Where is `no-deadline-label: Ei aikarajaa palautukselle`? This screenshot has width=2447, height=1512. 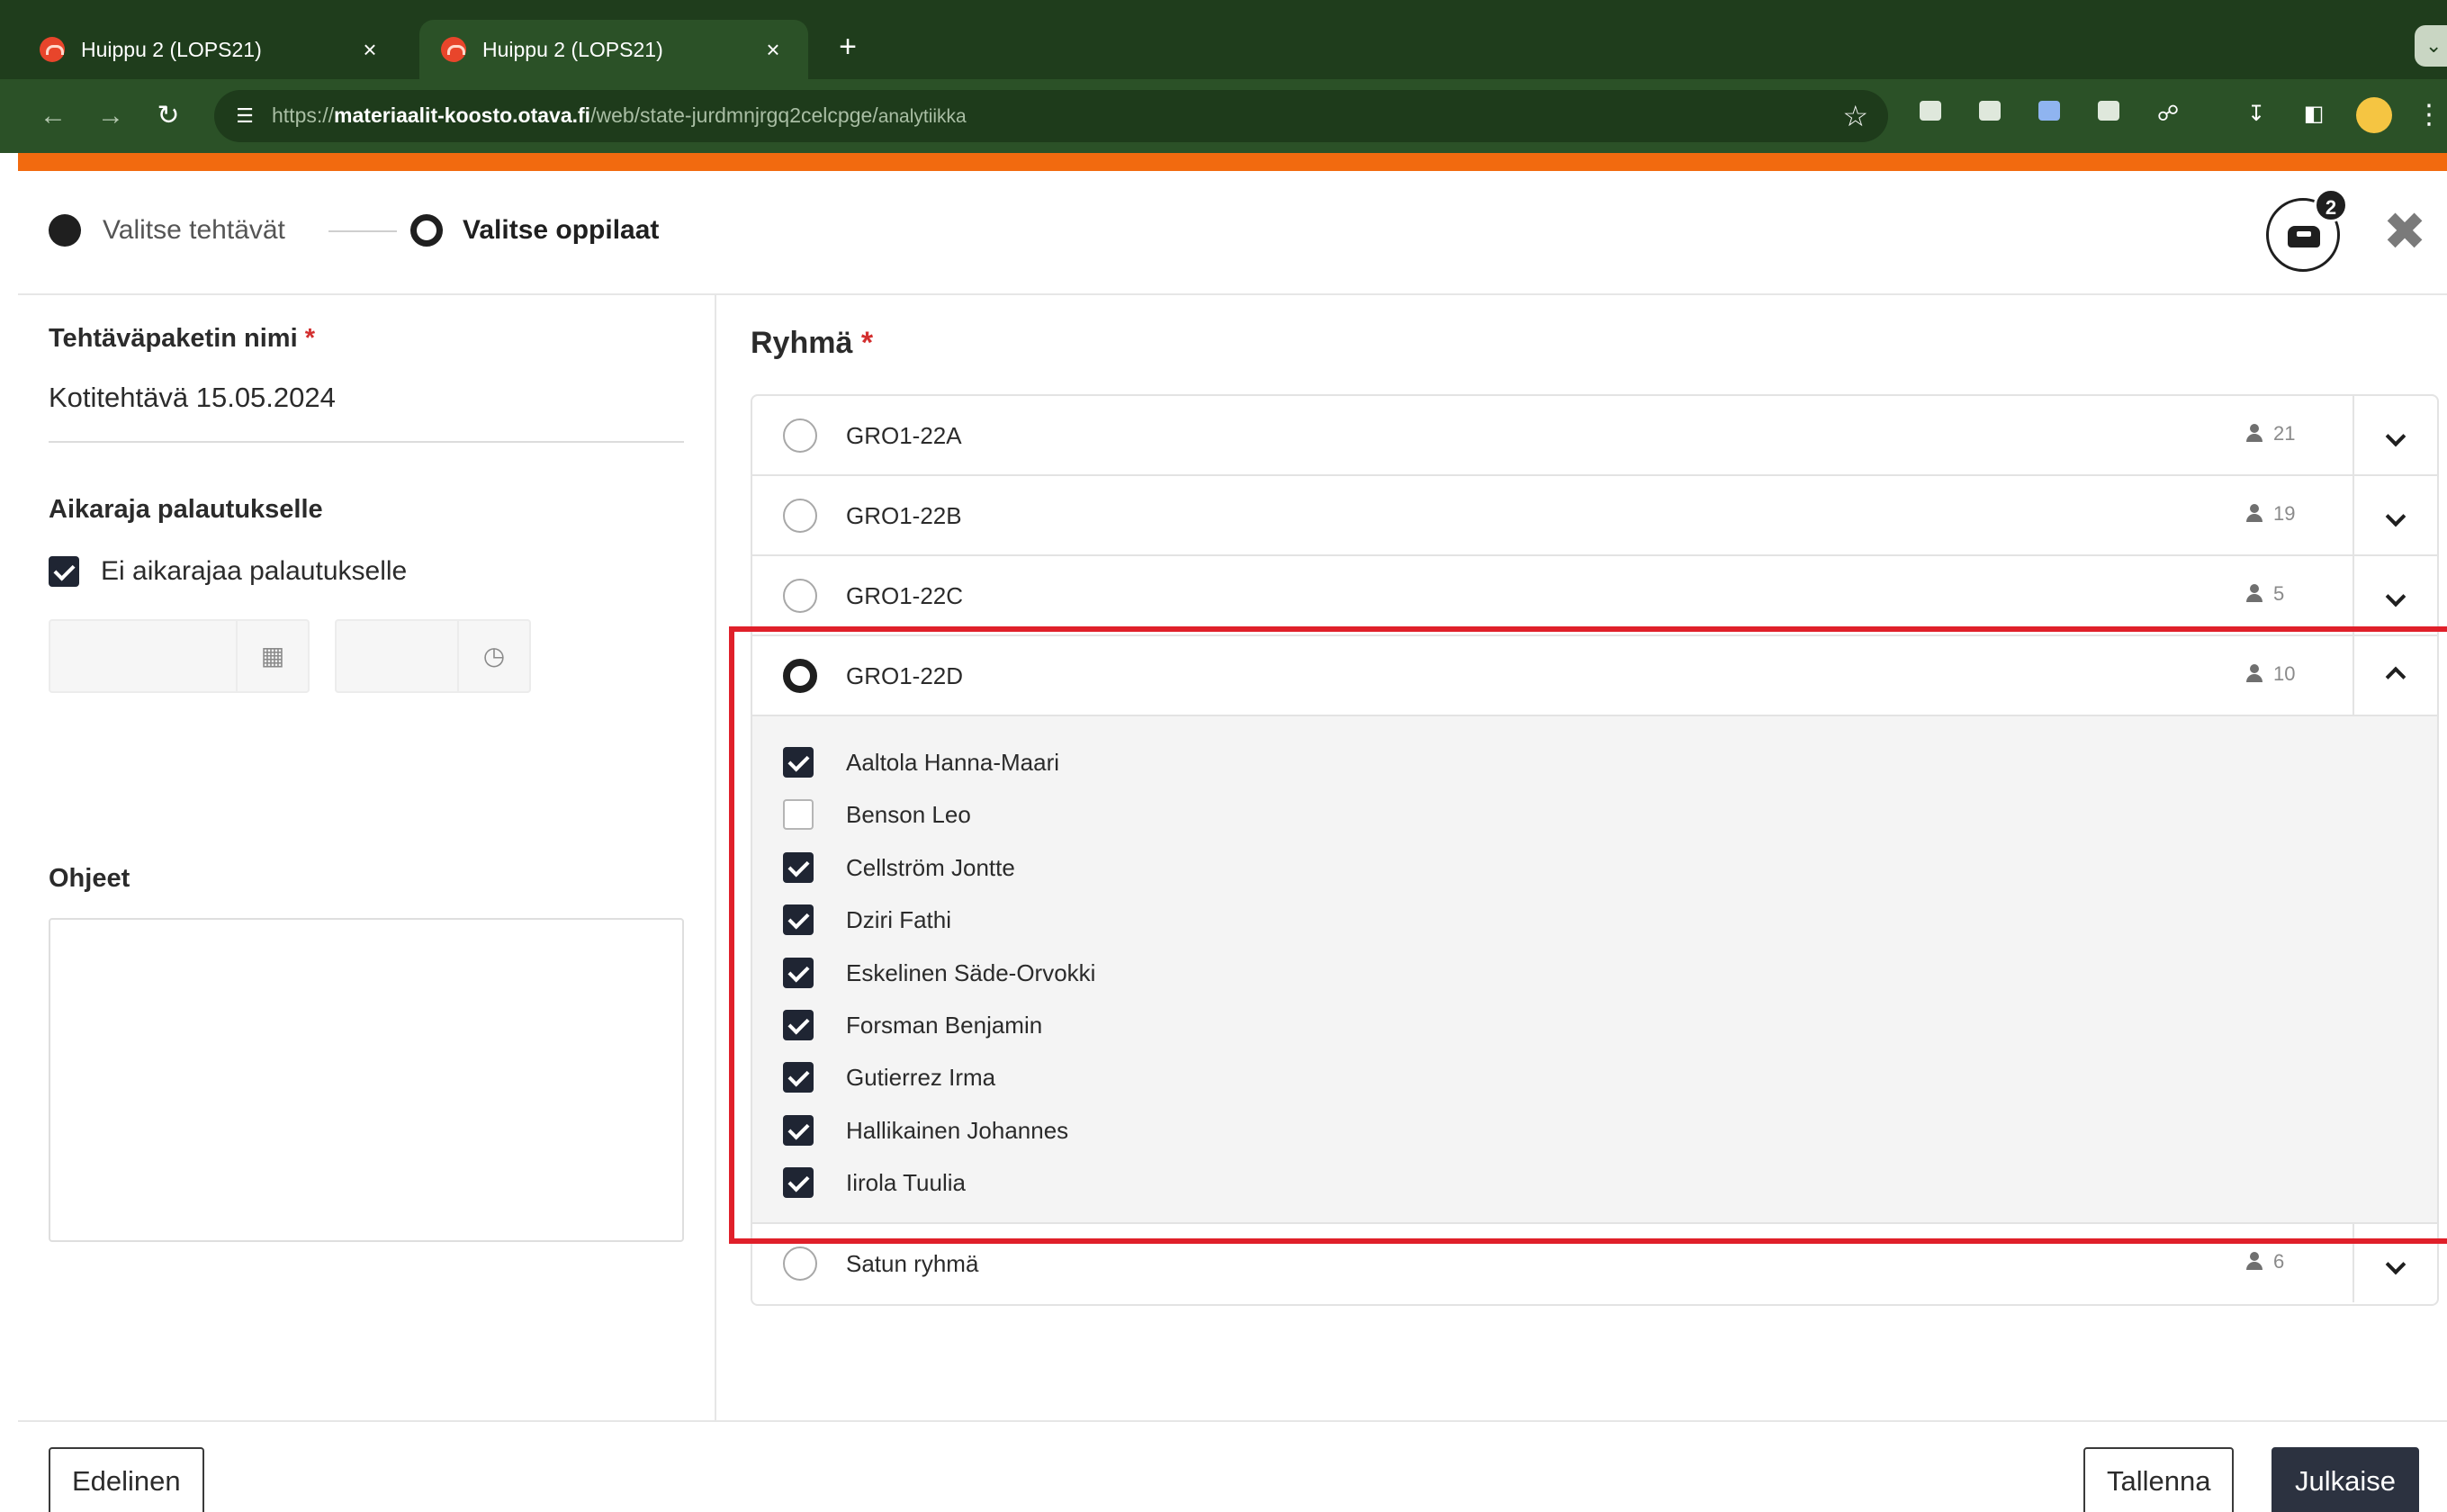 no-deadline-label: Ei aikarajaa palautukselle is located at coordinates (255, 571).